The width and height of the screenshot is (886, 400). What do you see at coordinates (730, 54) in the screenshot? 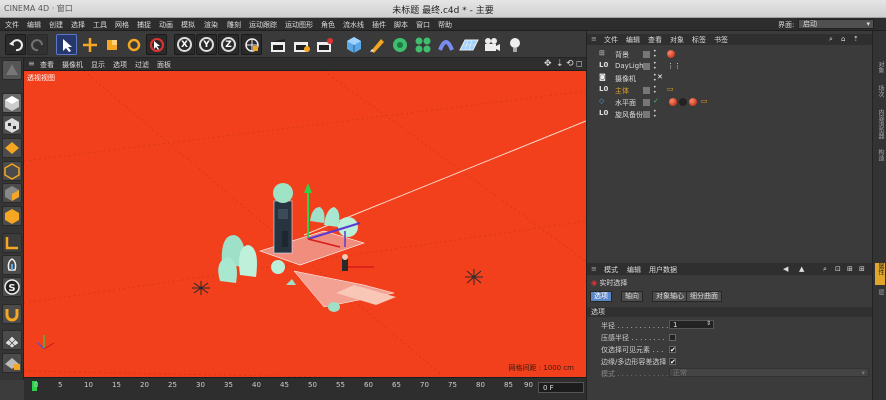
I see `object-row-background: ⊞ 背景 • •` at bounding box center [730, 54].